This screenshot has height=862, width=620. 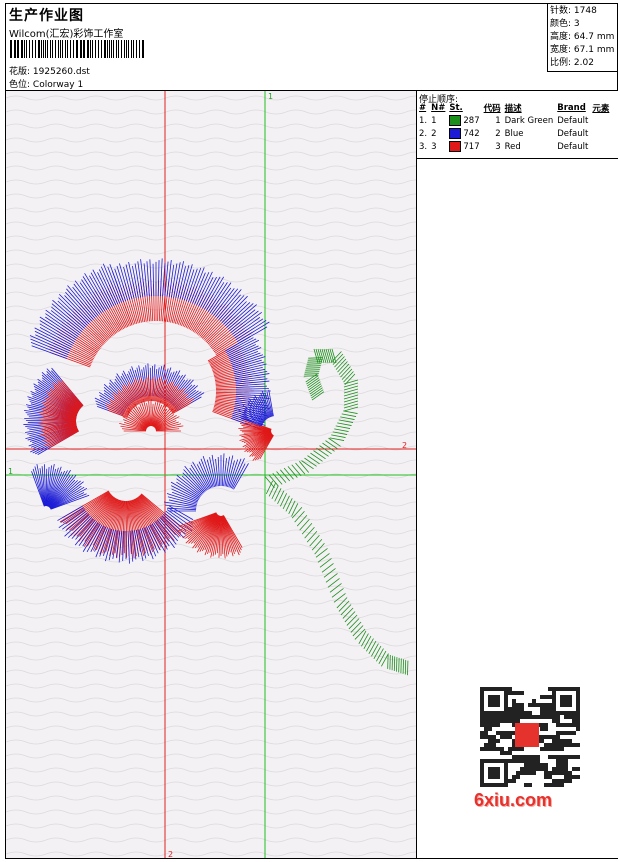 What do you see at coordinates (170, 854) in the screenshot?
I see `guide-label-red-v: 2` at bounding box center [170, 854].